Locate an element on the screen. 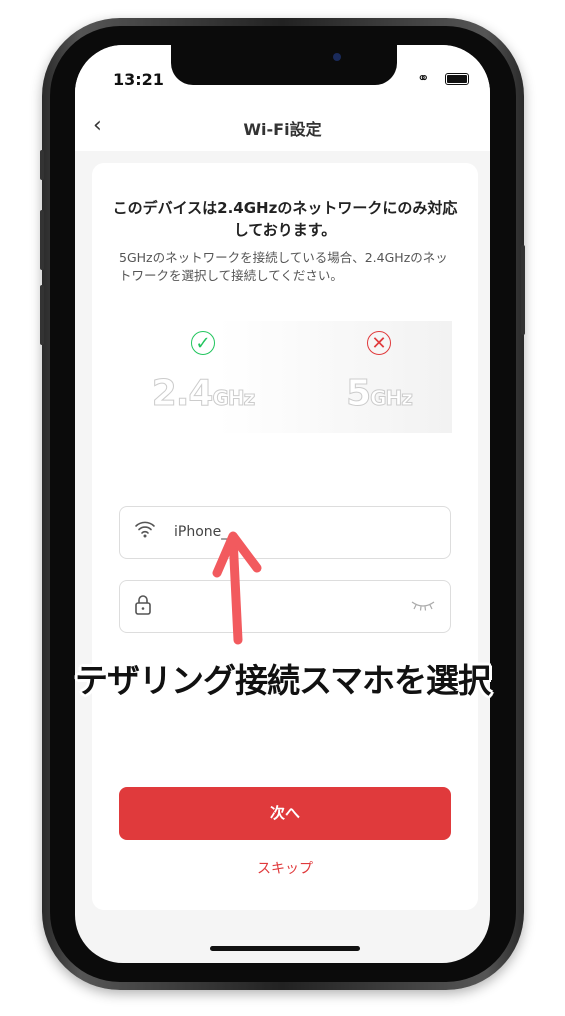 This screenshot has width=565, height=1016. eye-closed-icon is located at coordinates (423, 606).